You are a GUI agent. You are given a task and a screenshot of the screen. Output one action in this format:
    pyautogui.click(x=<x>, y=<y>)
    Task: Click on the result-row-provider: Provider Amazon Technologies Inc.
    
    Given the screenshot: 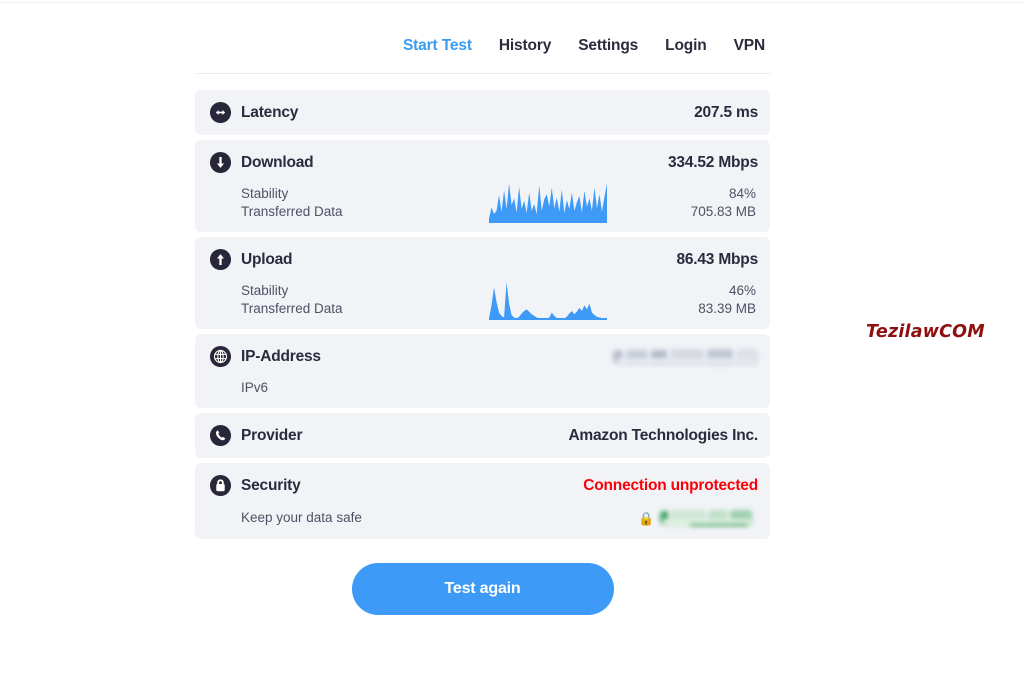 What is the action you would take?
    pyautogui.click(x=482, y=435)
    